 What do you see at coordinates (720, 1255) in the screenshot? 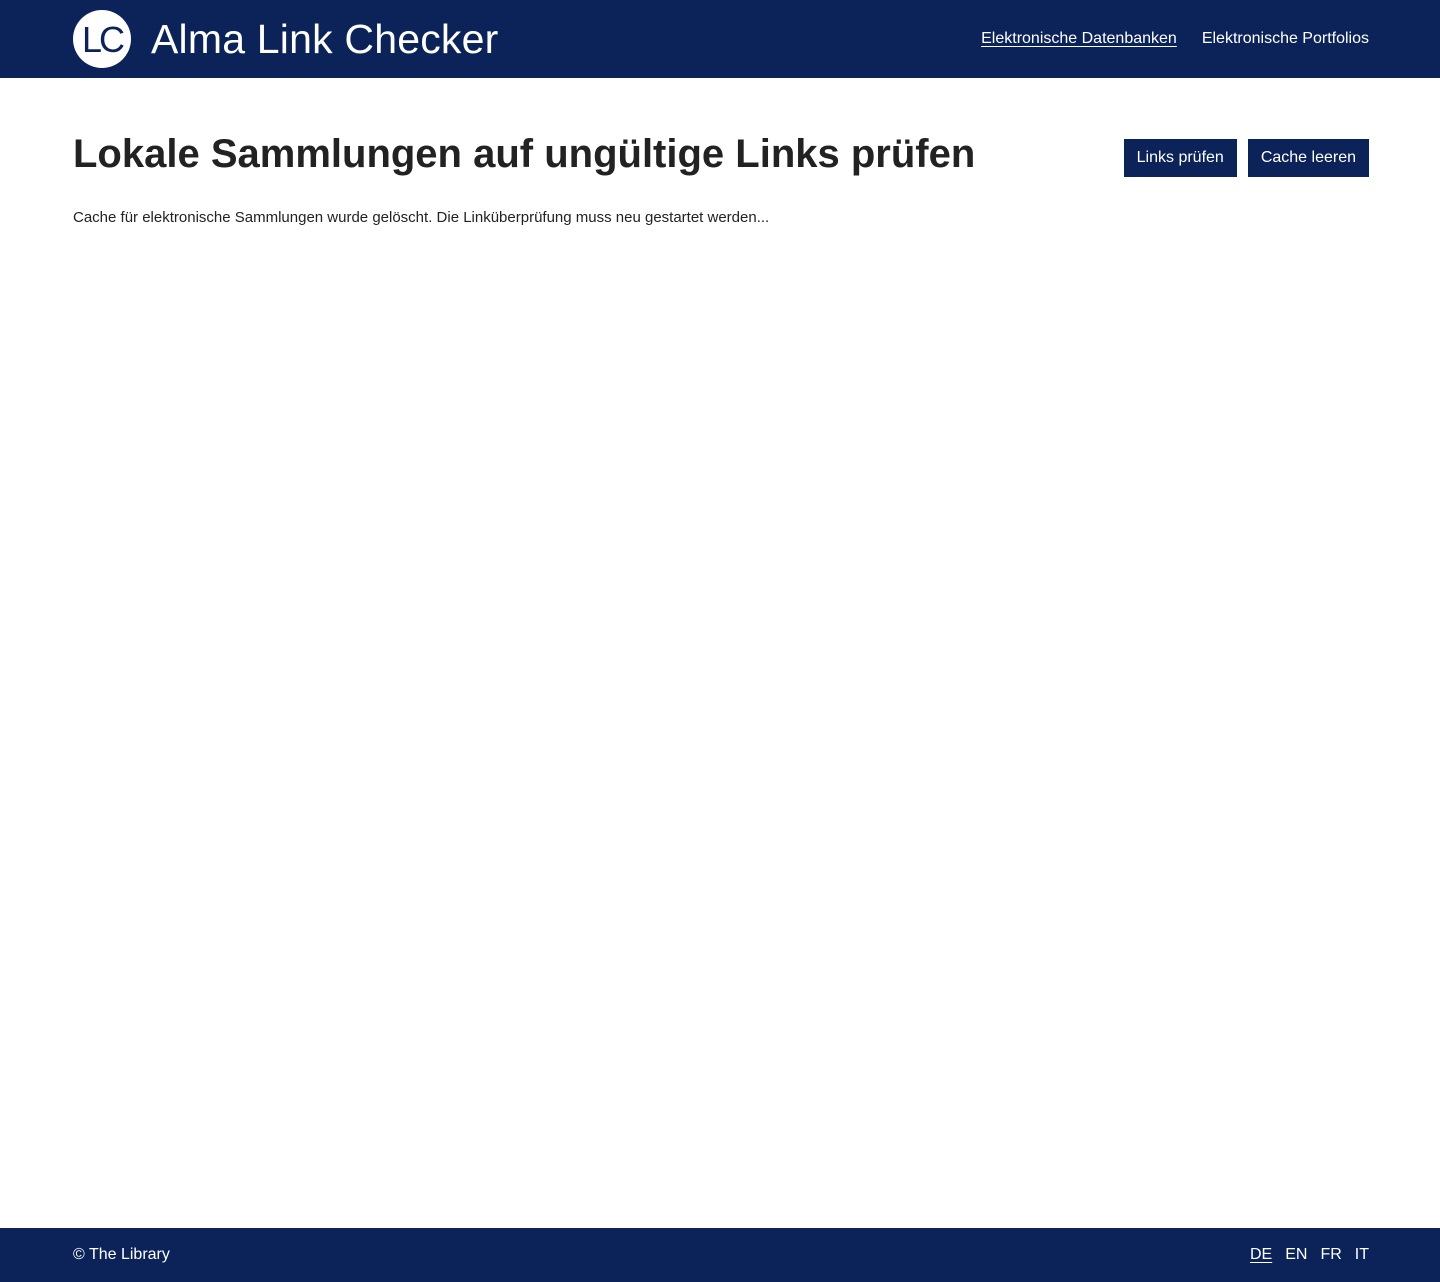
I see `footer: © The Library DE EN FR IT` at bounding box center [720, 1255].